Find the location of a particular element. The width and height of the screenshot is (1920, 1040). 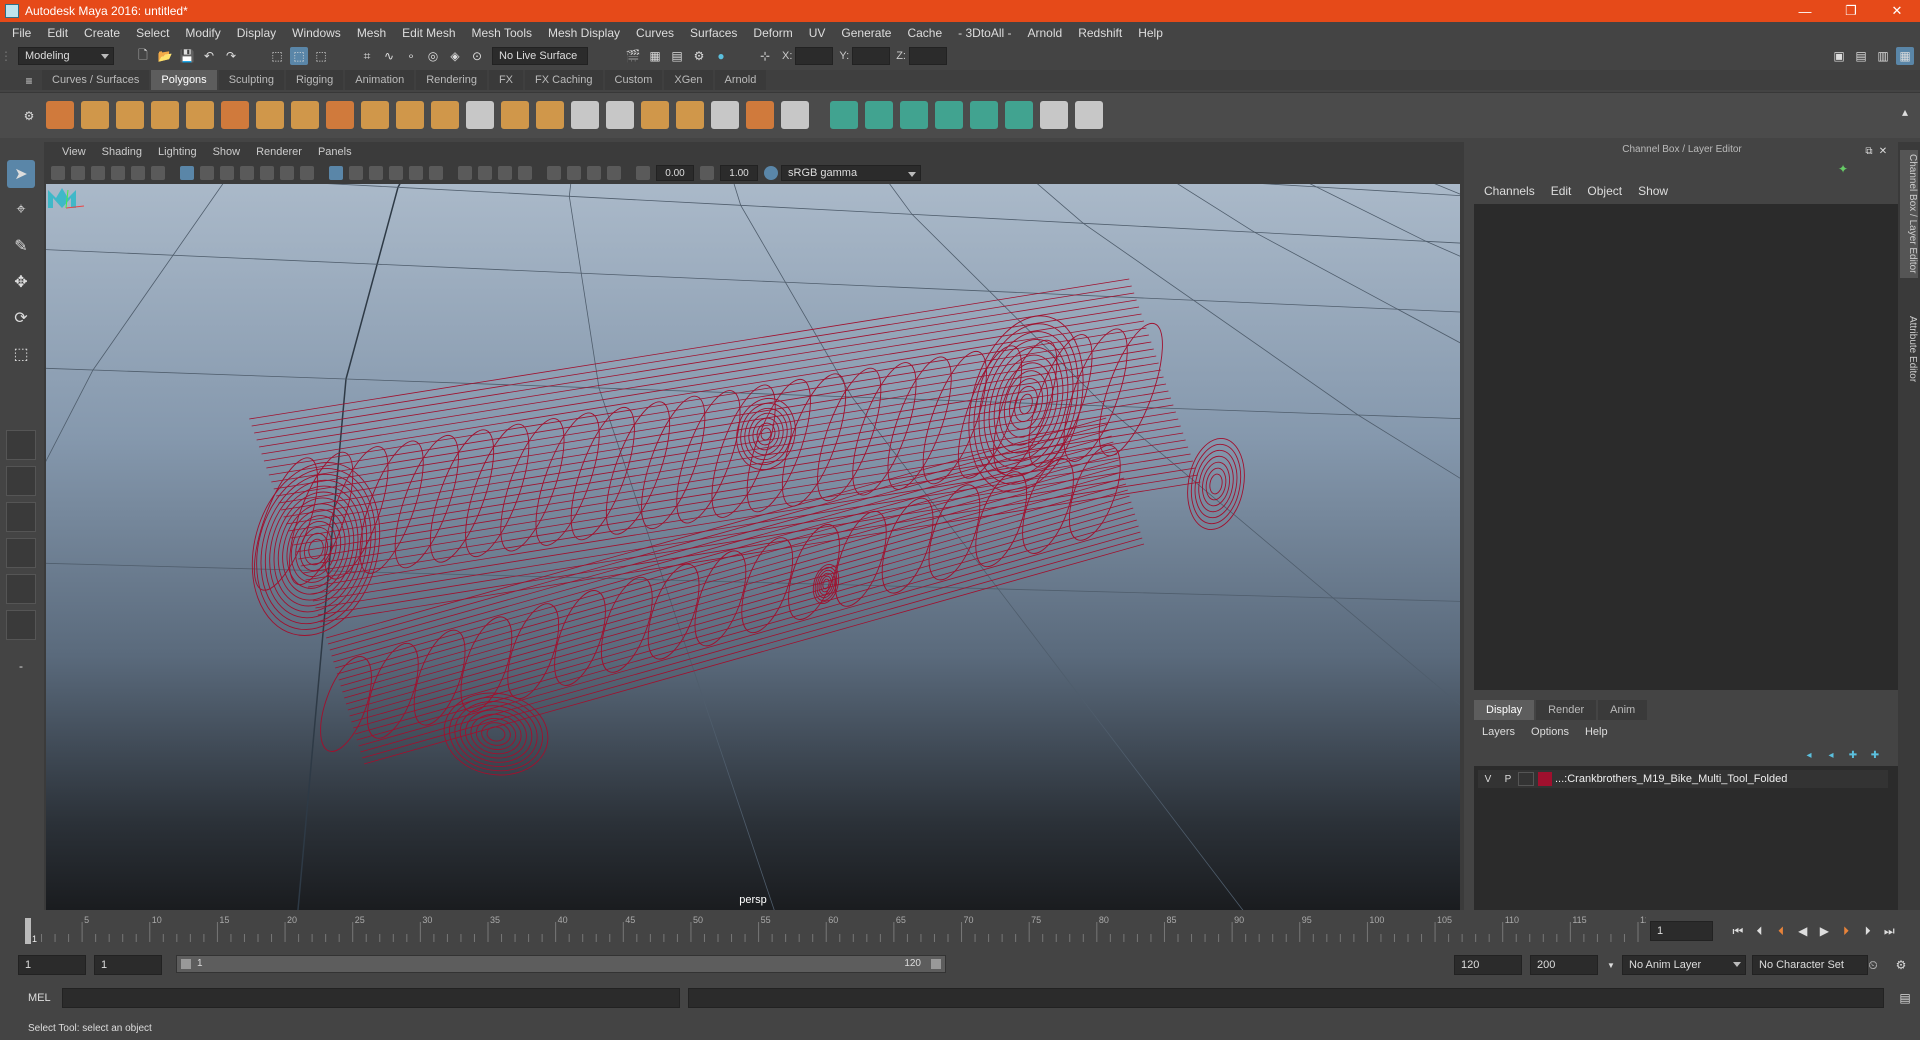

bridge-icon is located at coordinates (515, 115).